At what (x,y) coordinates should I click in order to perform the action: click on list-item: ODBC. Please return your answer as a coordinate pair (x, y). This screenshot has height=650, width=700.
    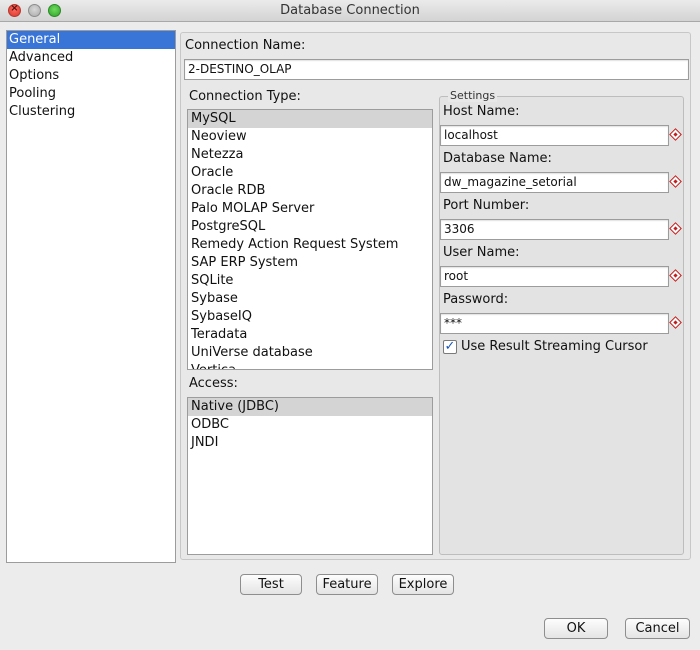
    Looking at the image, I should click on (310, 425).